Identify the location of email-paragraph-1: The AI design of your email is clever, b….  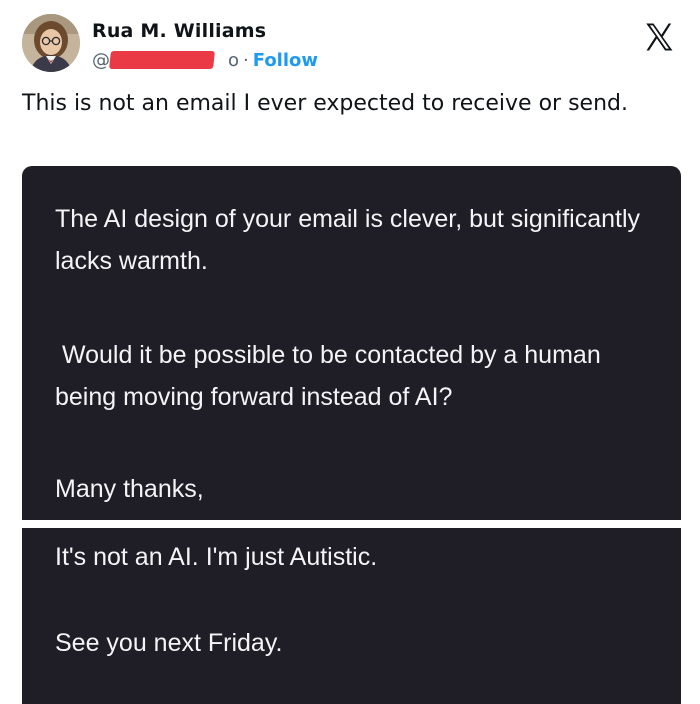
(351, 240).